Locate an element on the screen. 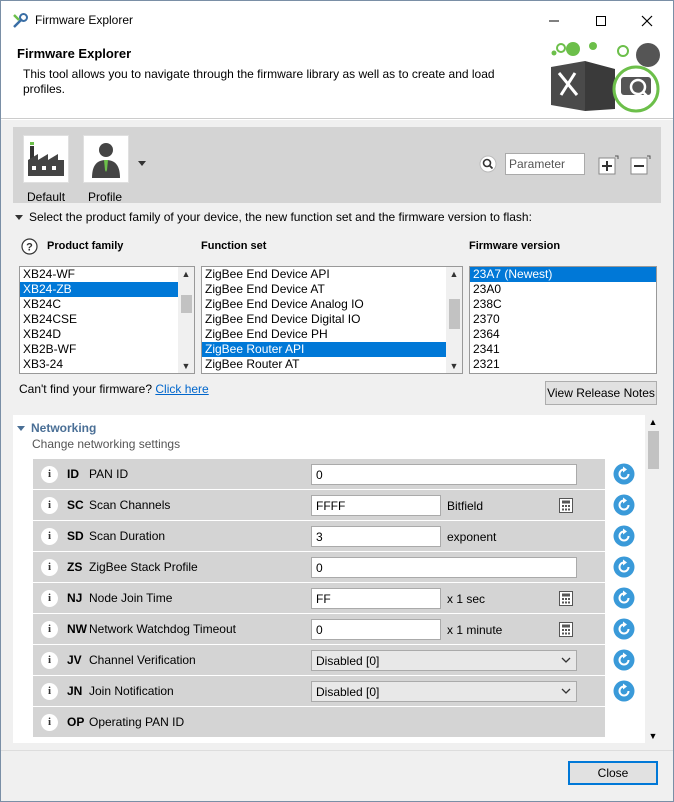  search-icon is located at coordinates (488, 164).